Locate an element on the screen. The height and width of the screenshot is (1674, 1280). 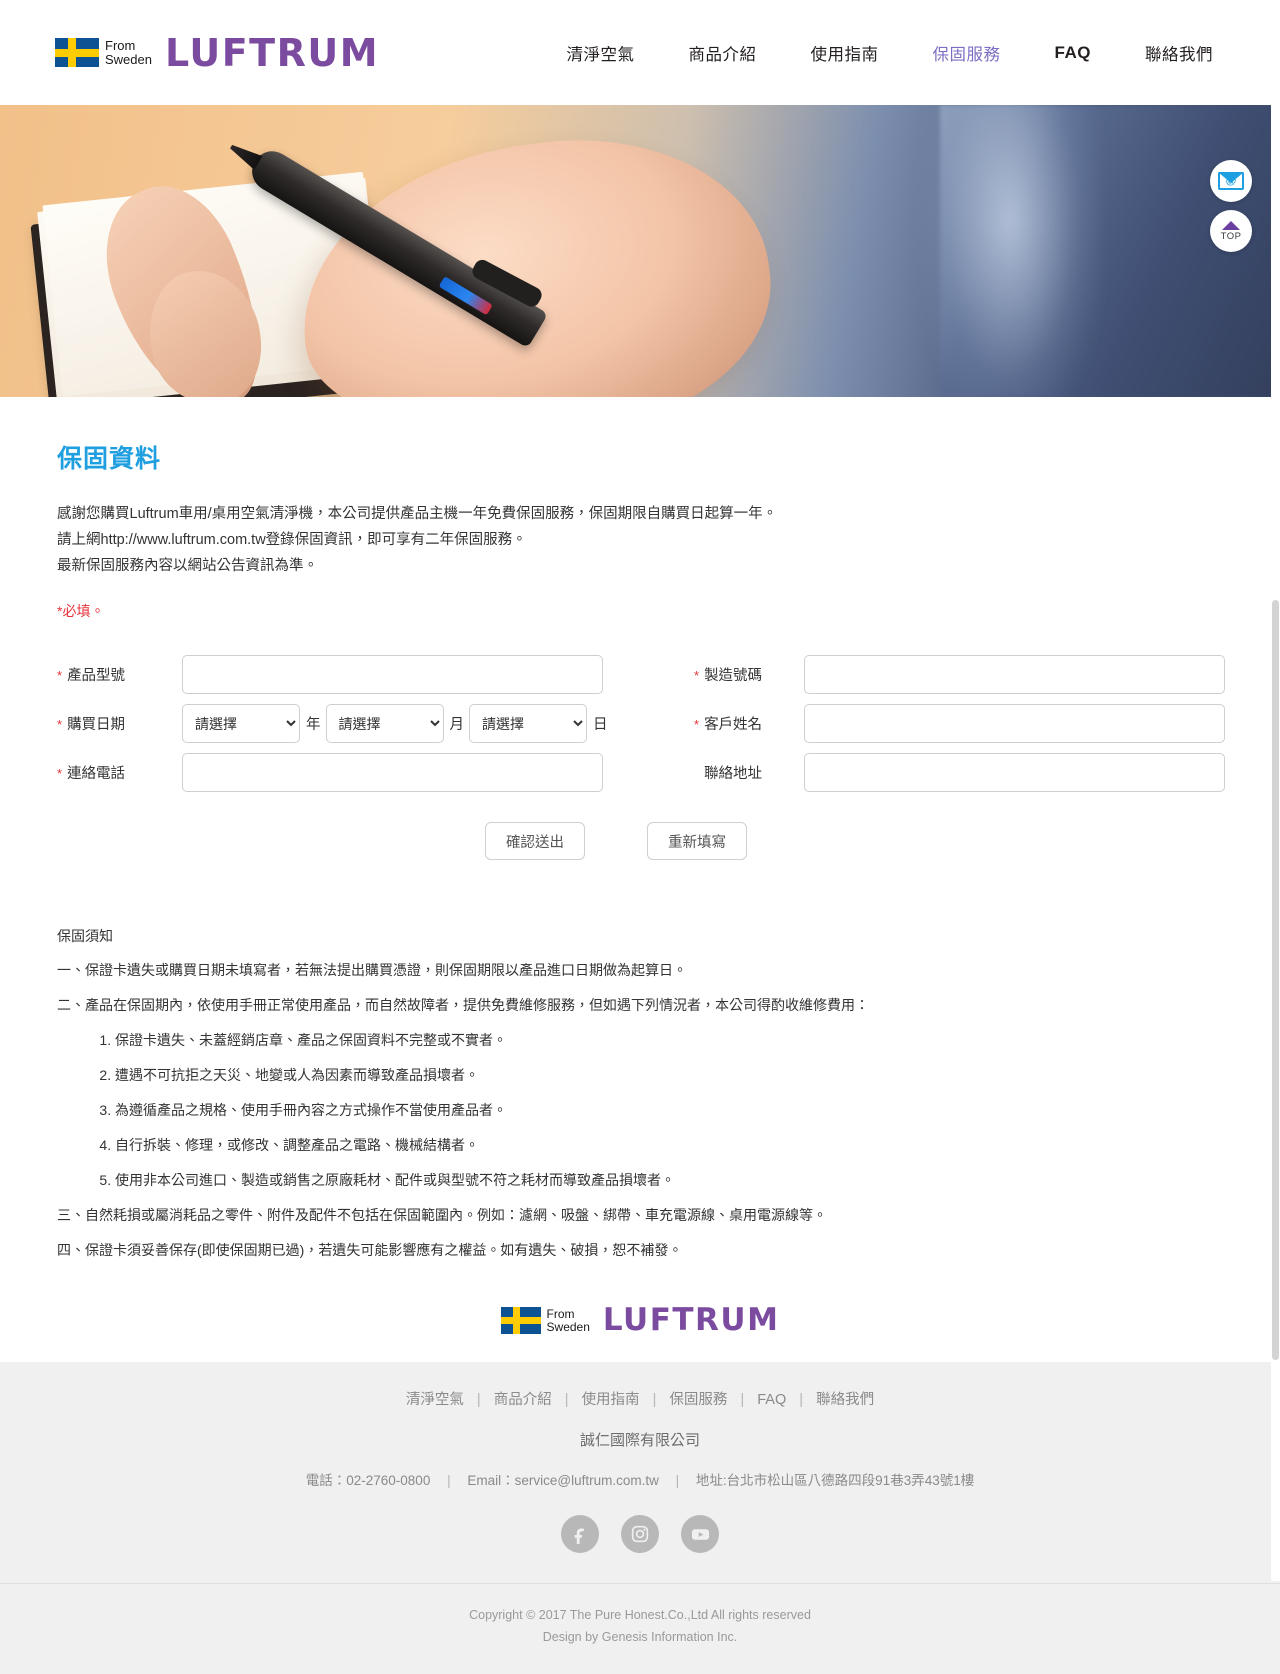
footer-nav-guide: 使用指南 is located at coordinates (611, 1400).